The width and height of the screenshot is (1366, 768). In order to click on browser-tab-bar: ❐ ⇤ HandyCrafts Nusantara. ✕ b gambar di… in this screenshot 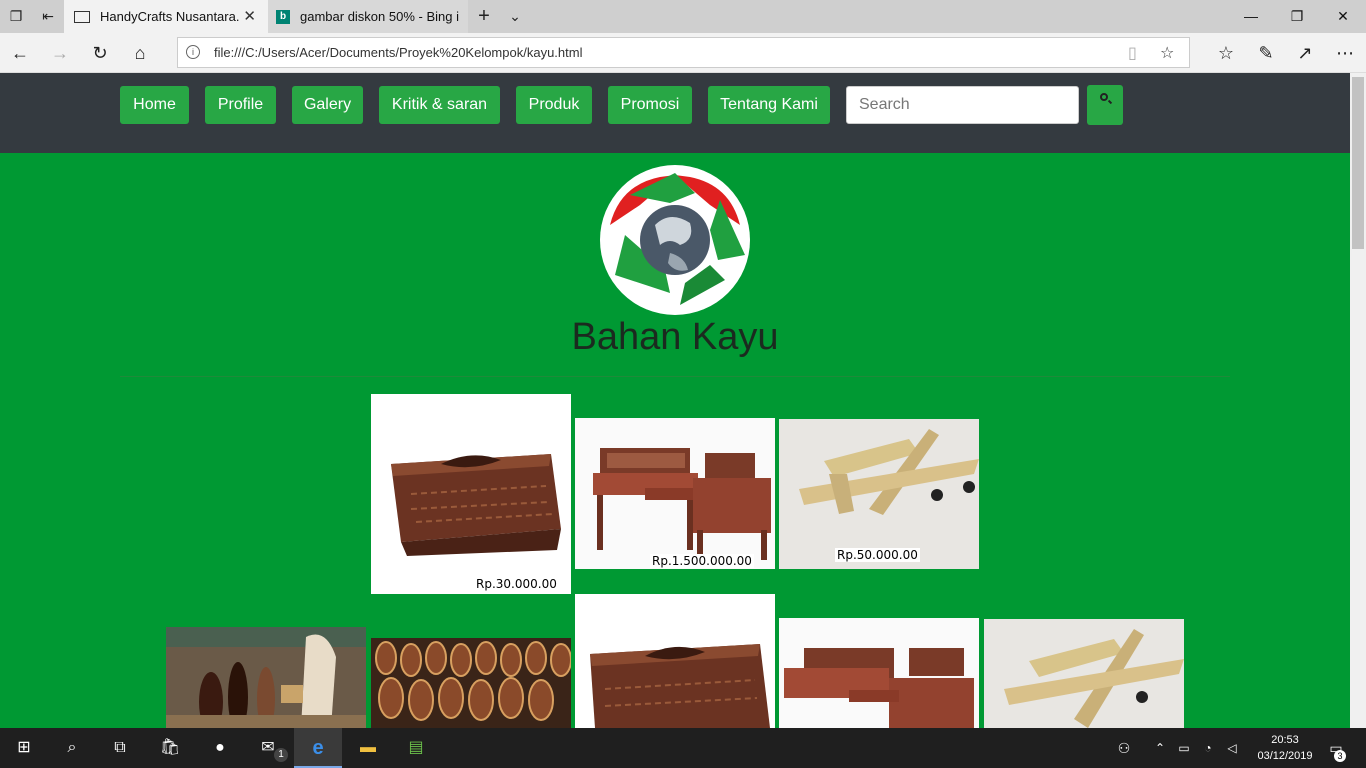, I will do `click(683, 16)`.